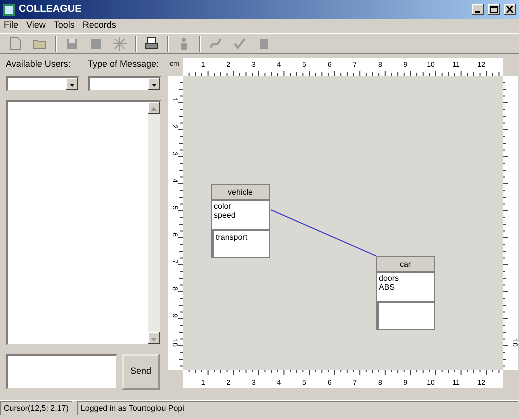  Describe the element at coordinates (240, 44) in the screenshot. I see `check-icon` at that location.